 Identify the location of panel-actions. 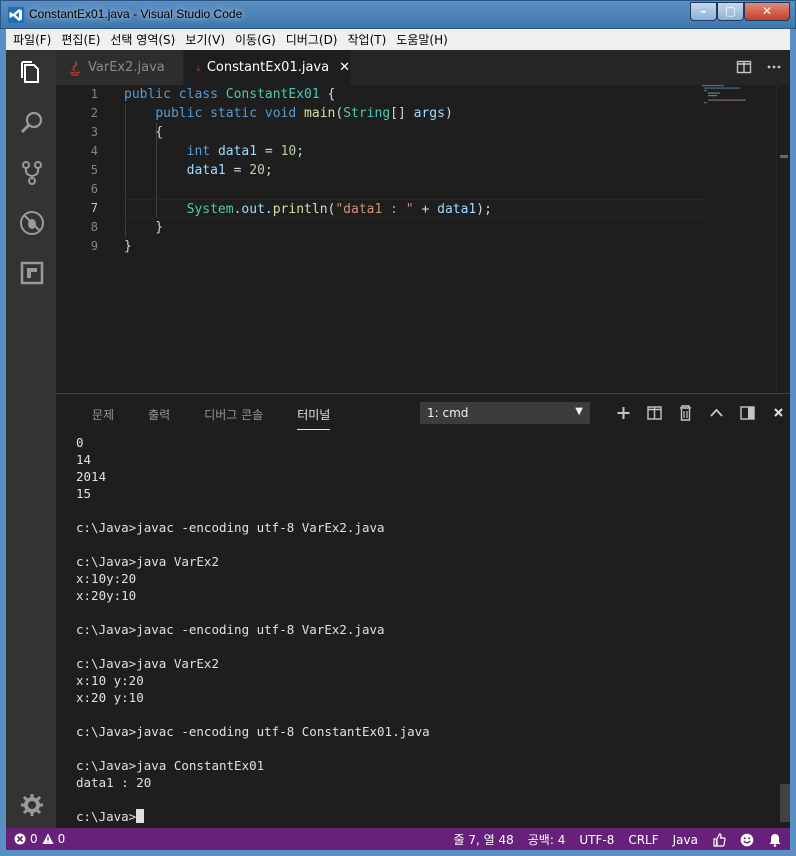
(699, 413).